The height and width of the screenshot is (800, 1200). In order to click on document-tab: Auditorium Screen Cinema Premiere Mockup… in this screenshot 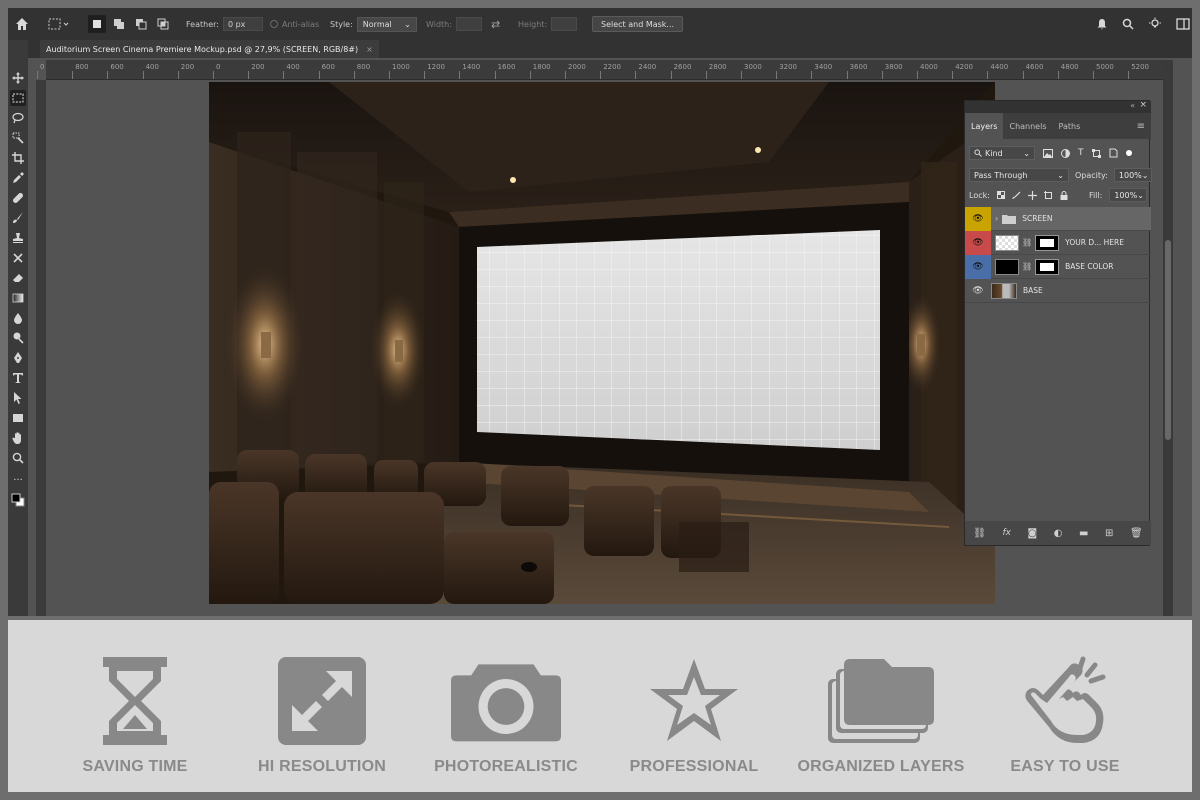, I will do `click(209, 49)`.